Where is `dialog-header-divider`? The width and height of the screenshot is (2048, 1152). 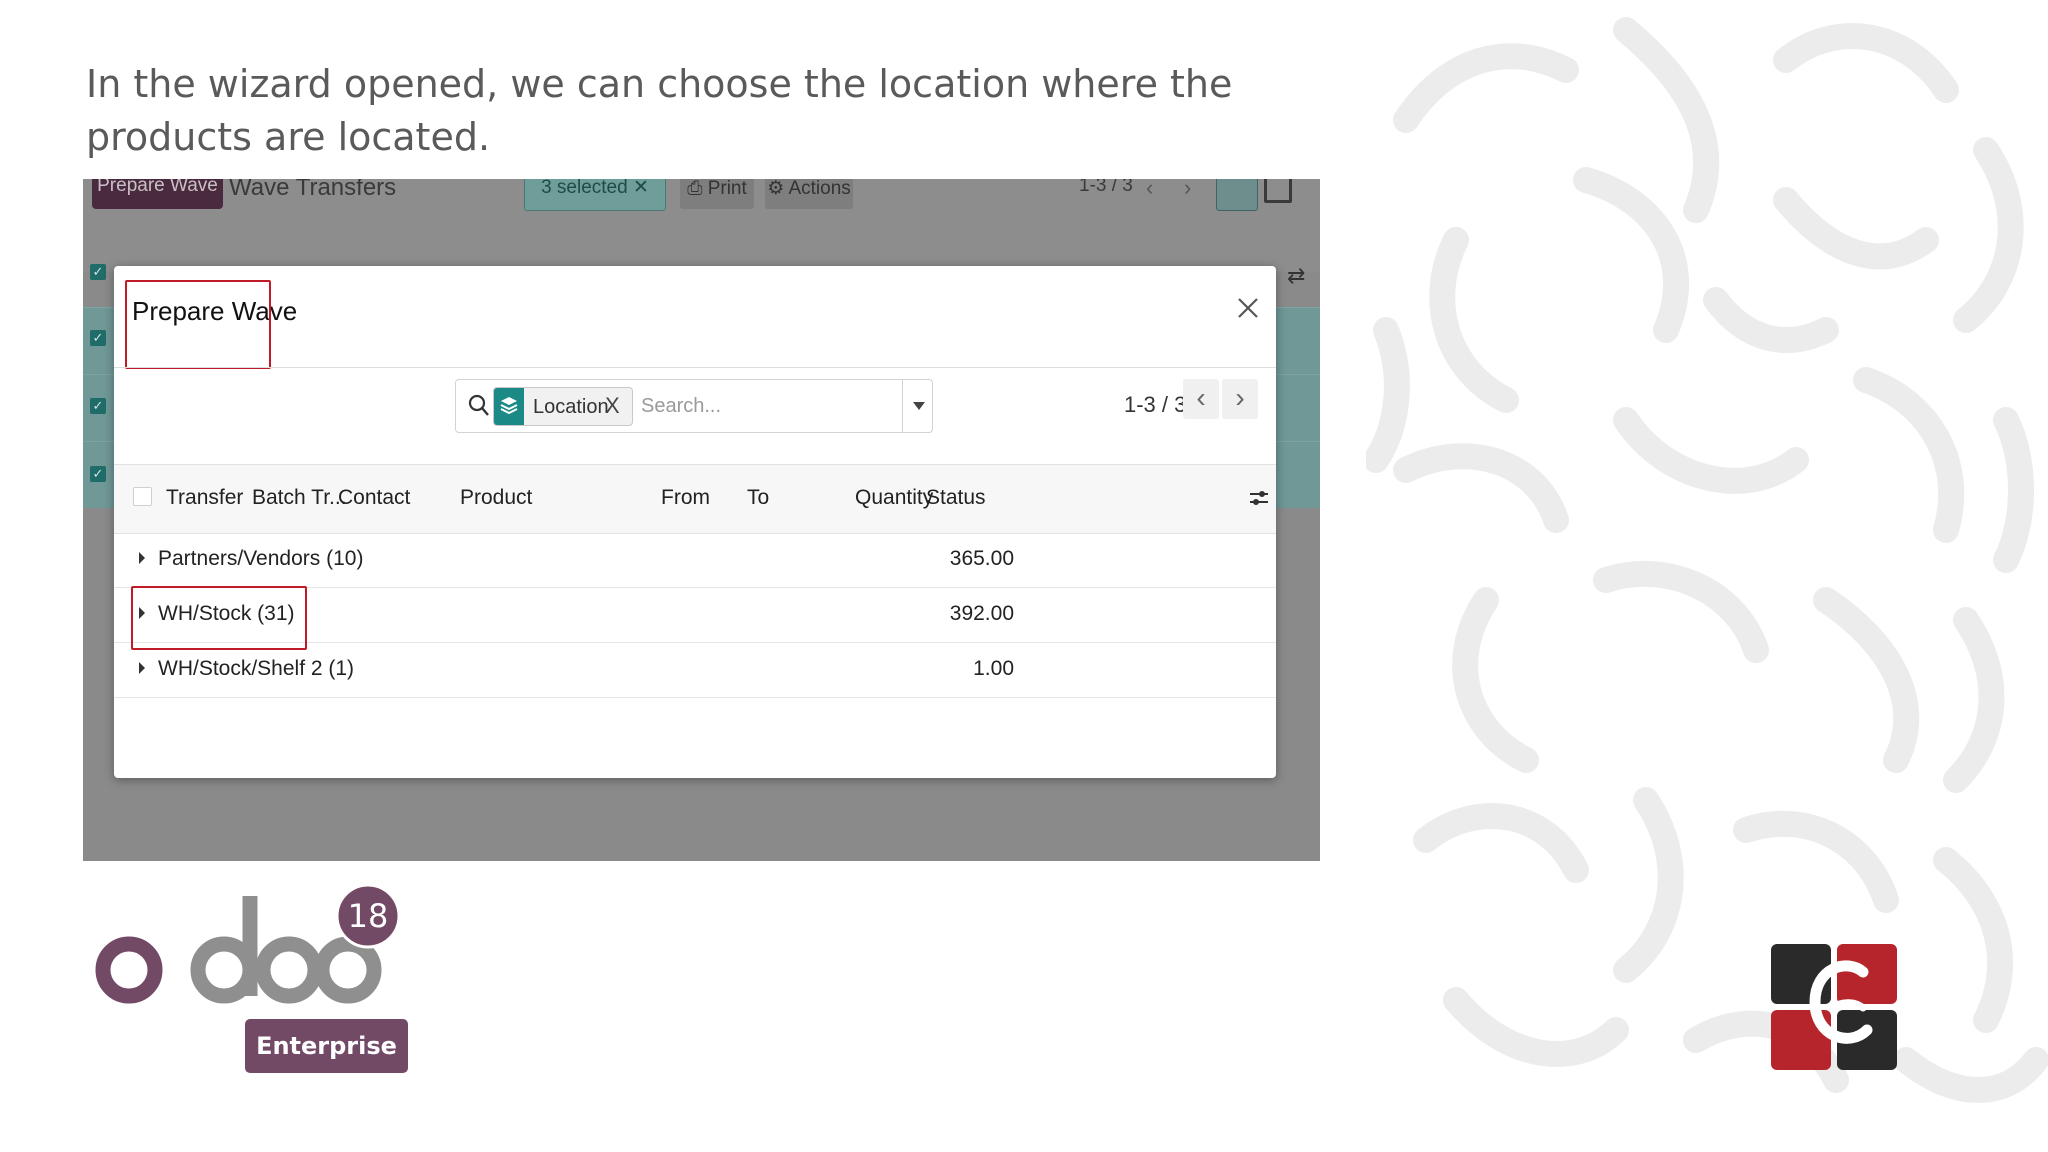
dialog-header-divider is located at coordinates (695, 367).